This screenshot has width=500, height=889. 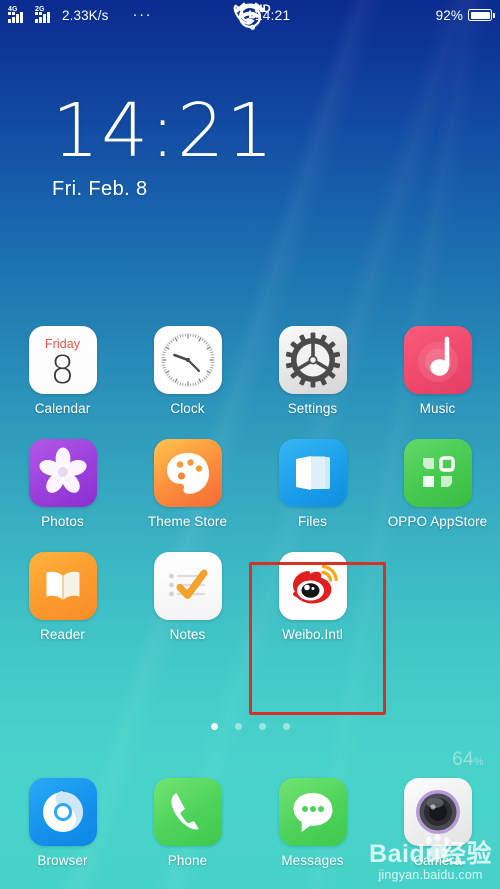 What do you see at coordinates (437, 360) in the screenshot?
I see `music-note-icon` at bounding box center [437, 360].